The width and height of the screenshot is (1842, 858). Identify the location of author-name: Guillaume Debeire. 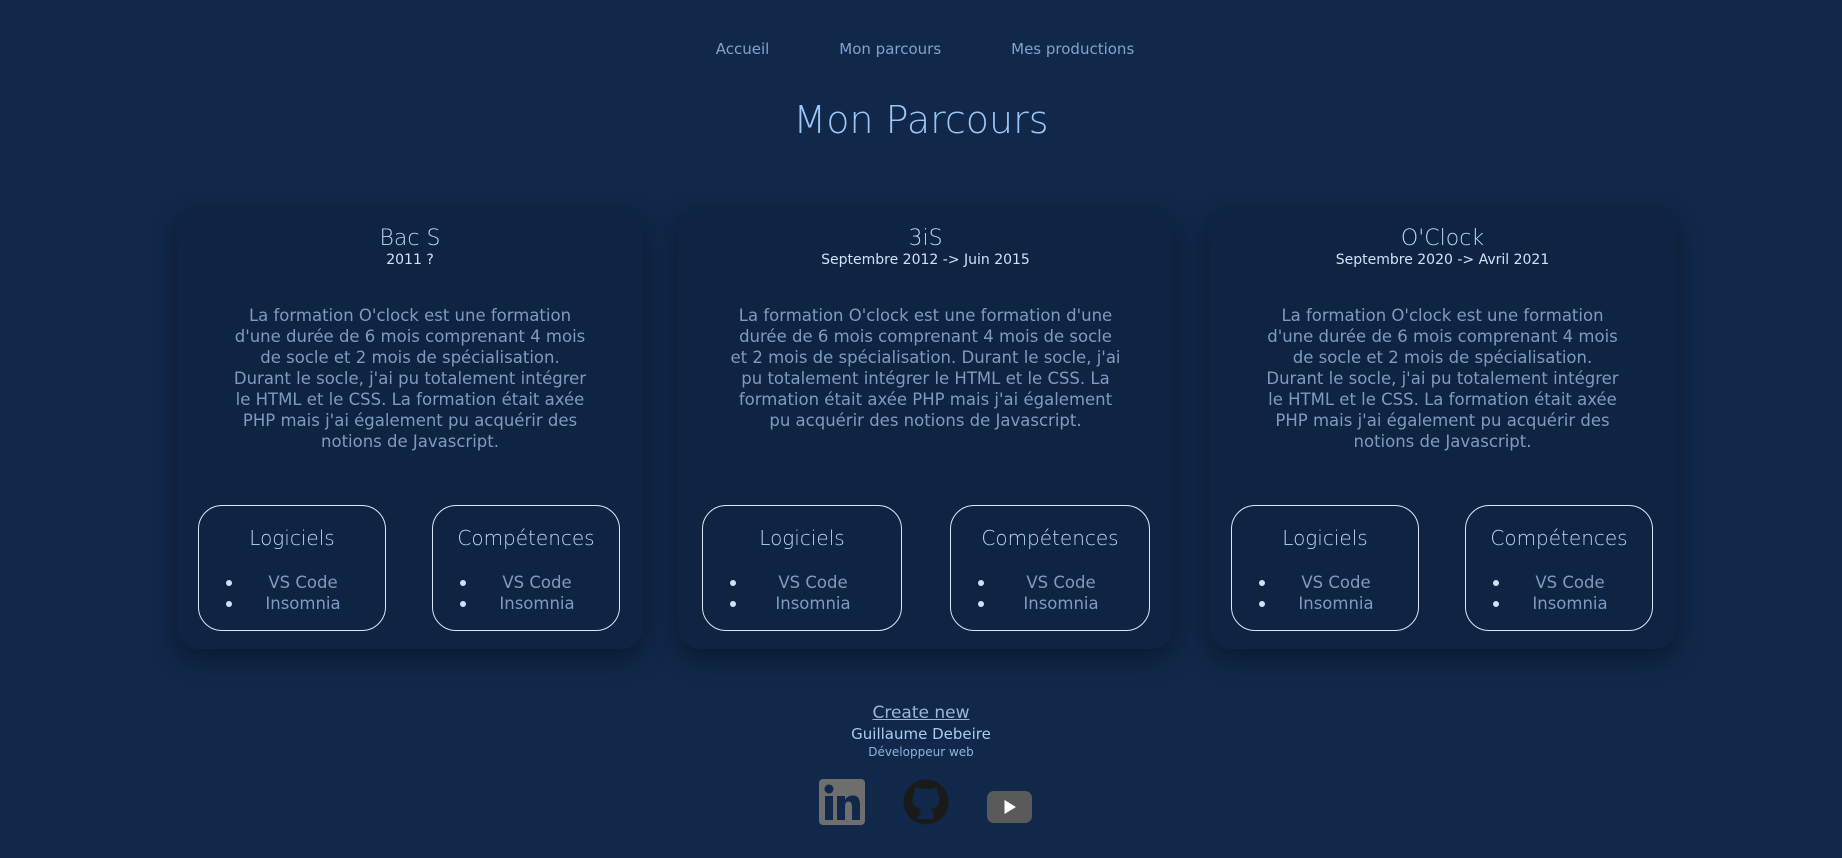
(921, 734).